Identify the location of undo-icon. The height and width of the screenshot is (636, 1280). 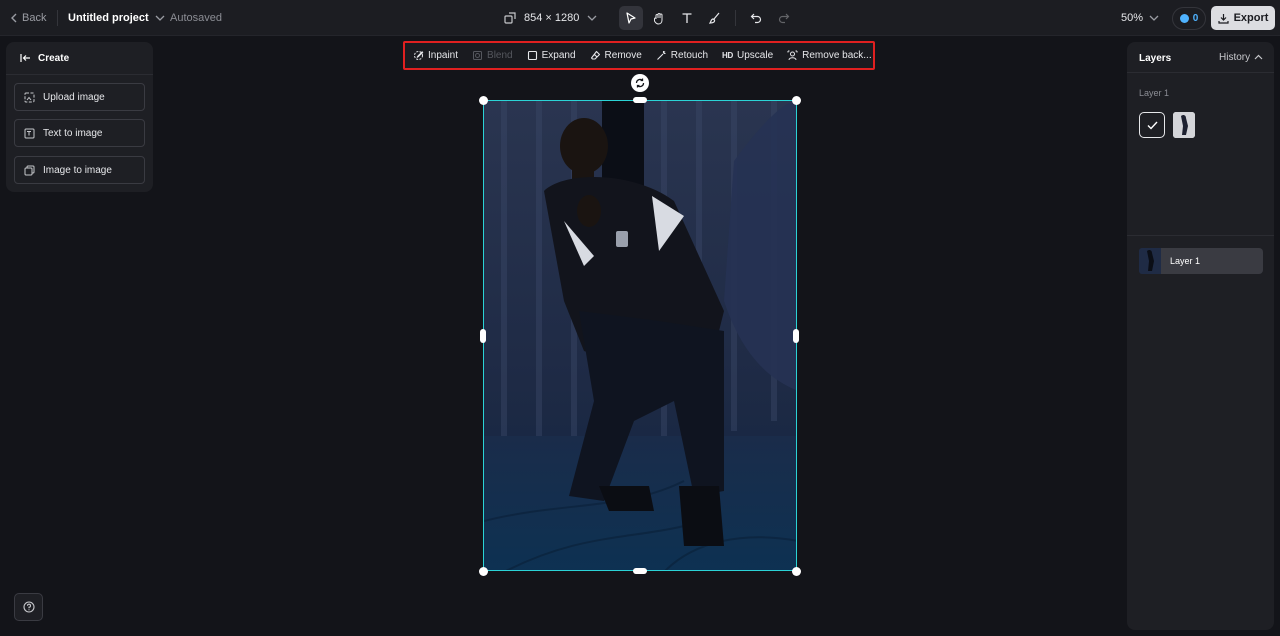
(756, 18).